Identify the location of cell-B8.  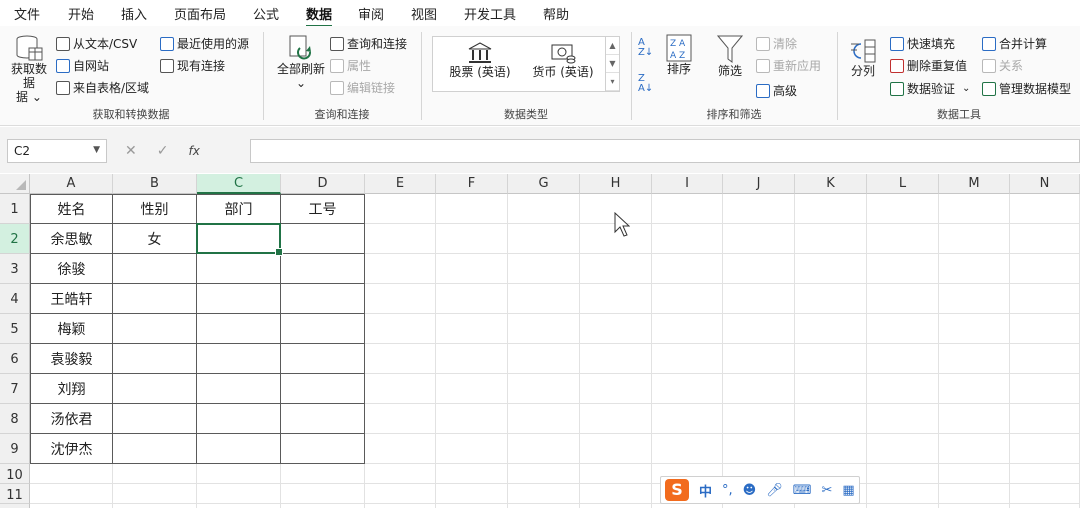
(155, 419).